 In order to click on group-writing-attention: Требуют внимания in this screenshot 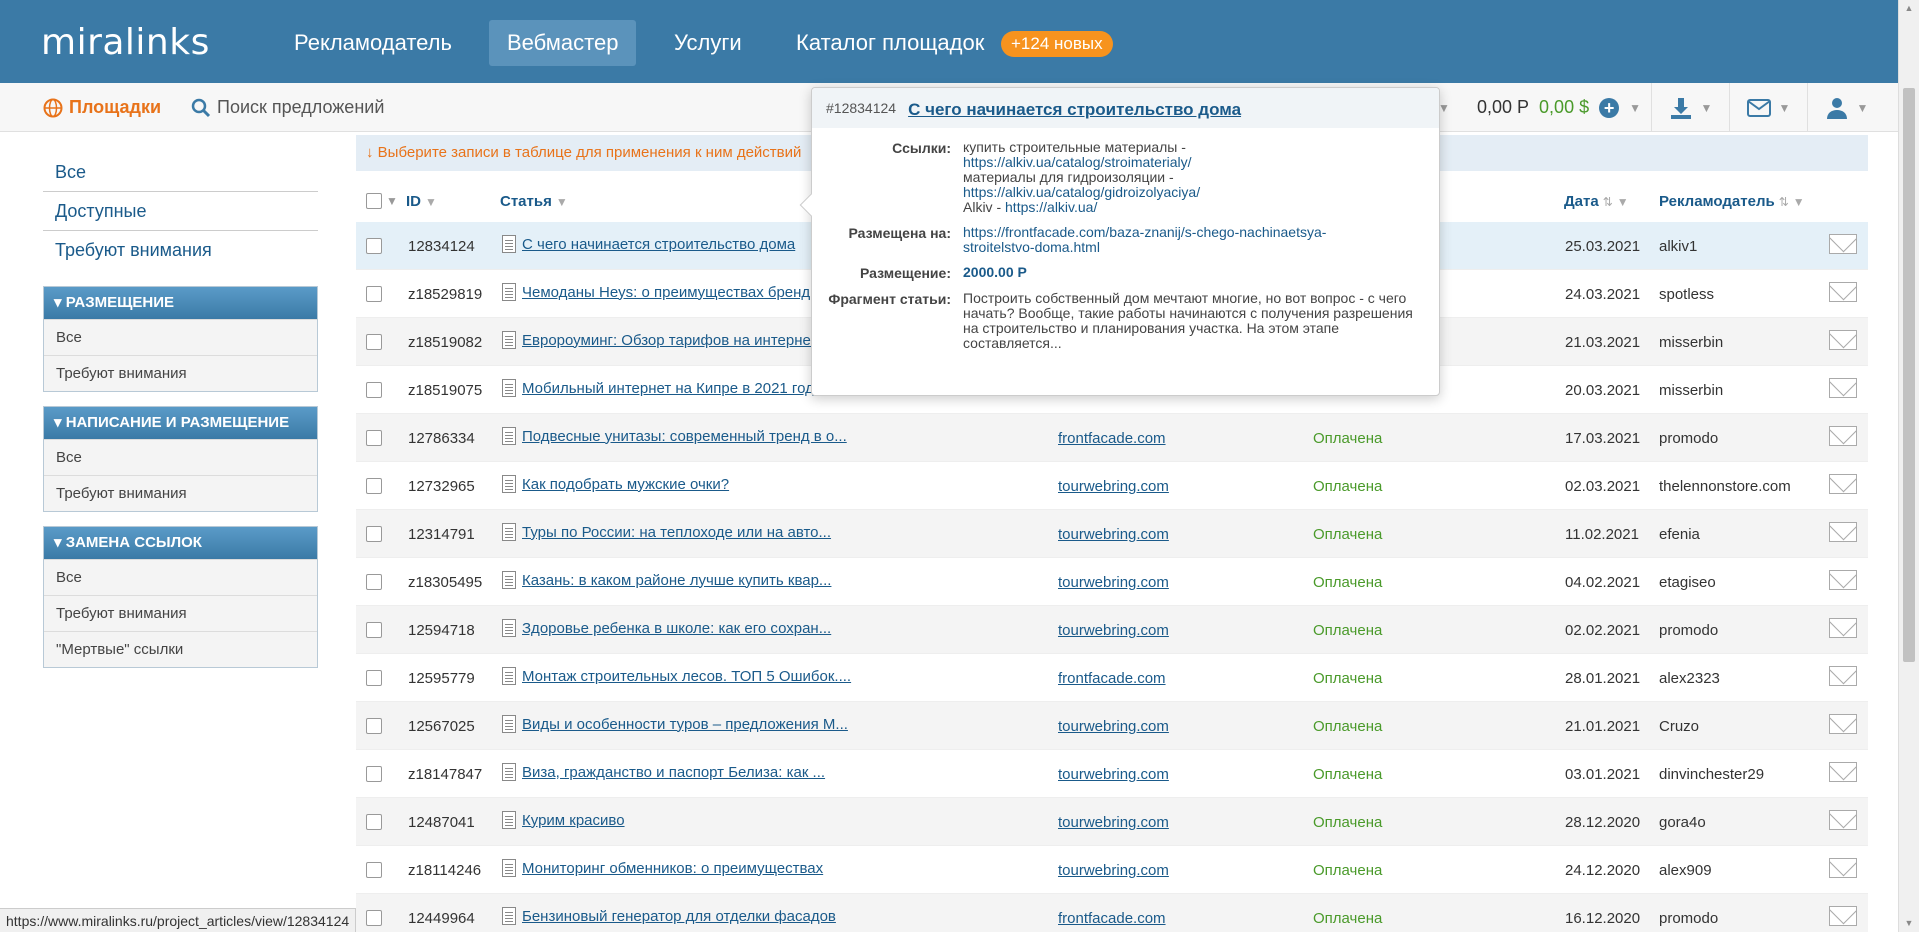, I will do `click(180, 493)`.